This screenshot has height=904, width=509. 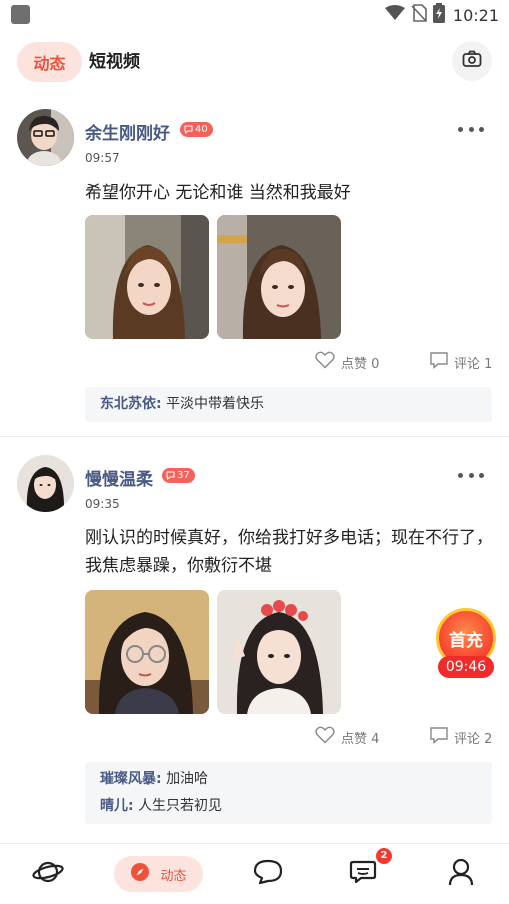 I want to click on comment-count: 评论 1, so click(x=473, y=364).